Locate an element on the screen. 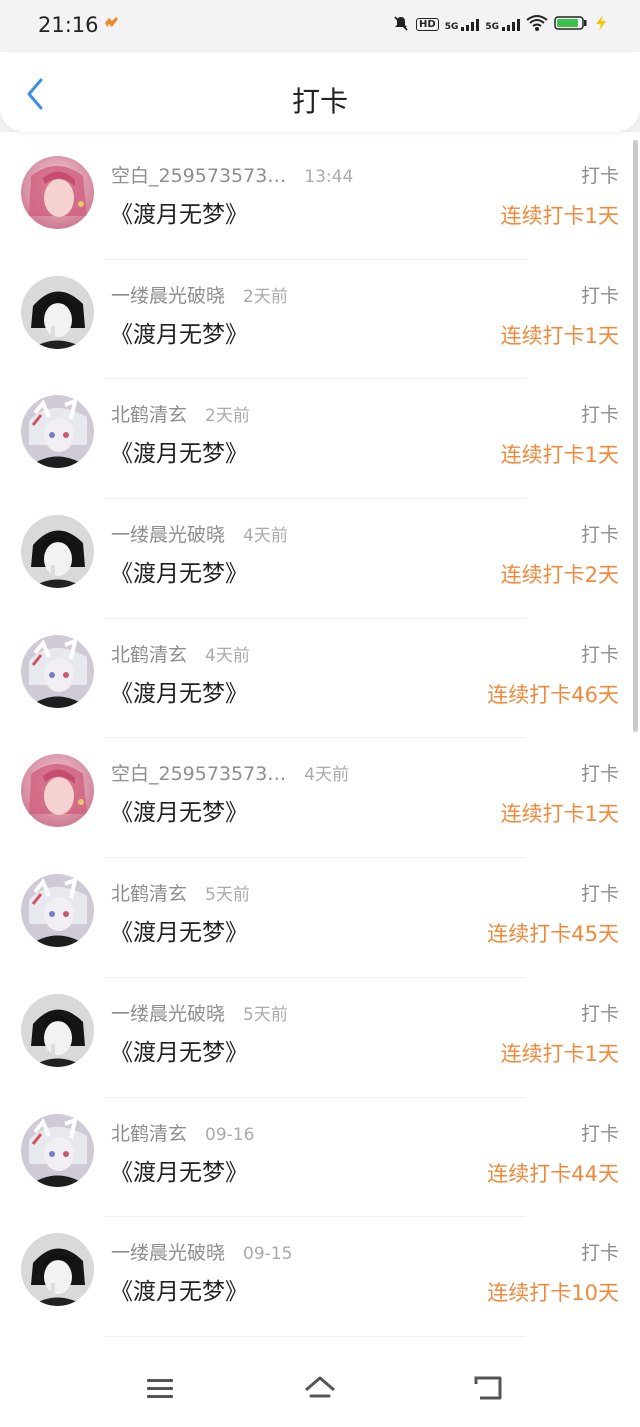 The image size is (640, 1427). nav-back-button is located at coordinates (488, 1391).